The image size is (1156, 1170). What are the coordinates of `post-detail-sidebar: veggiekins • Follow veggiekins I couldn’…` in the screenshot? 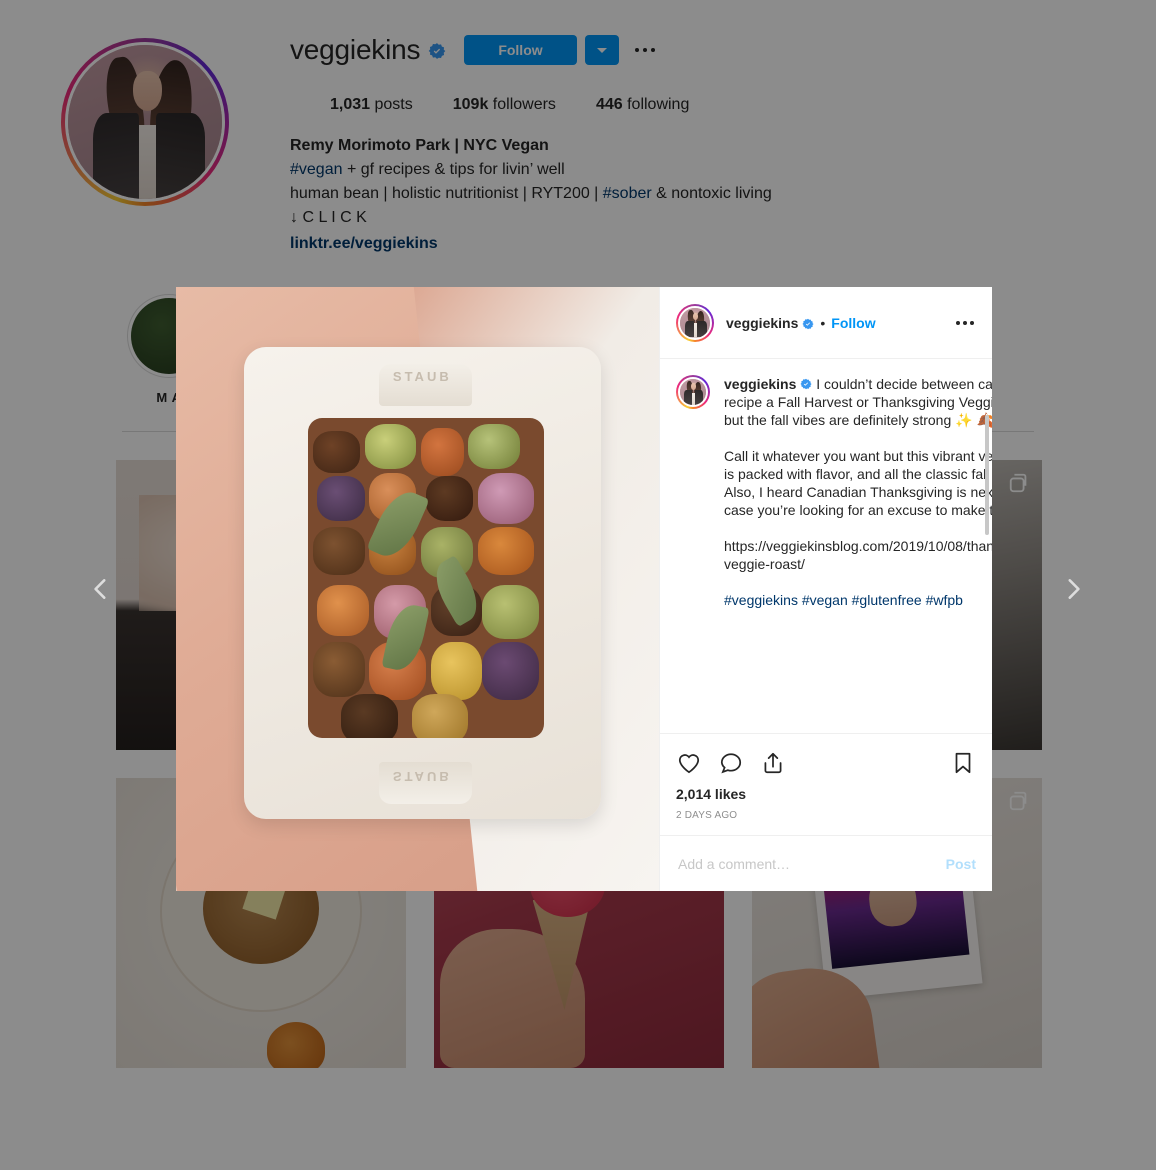 It's located at (825, 589).